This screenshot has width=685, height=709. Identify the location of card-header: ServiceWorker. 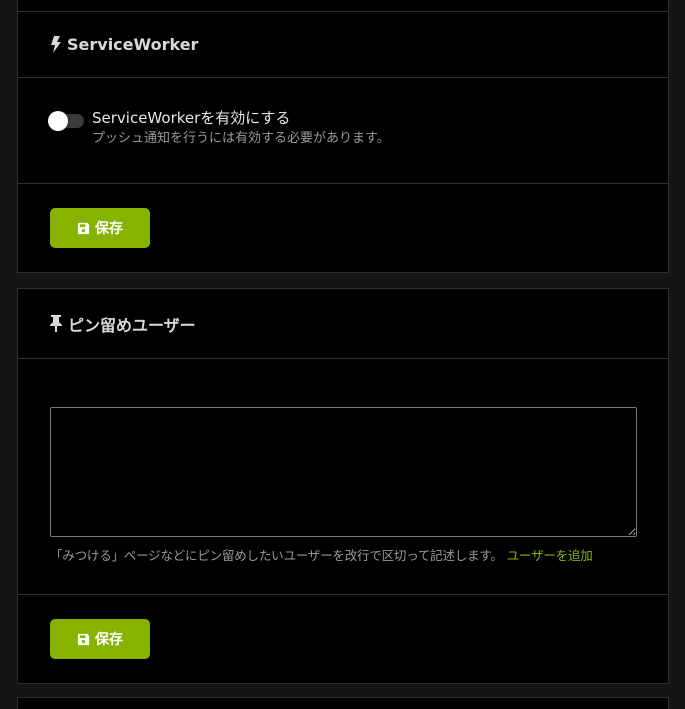
(343, 45).